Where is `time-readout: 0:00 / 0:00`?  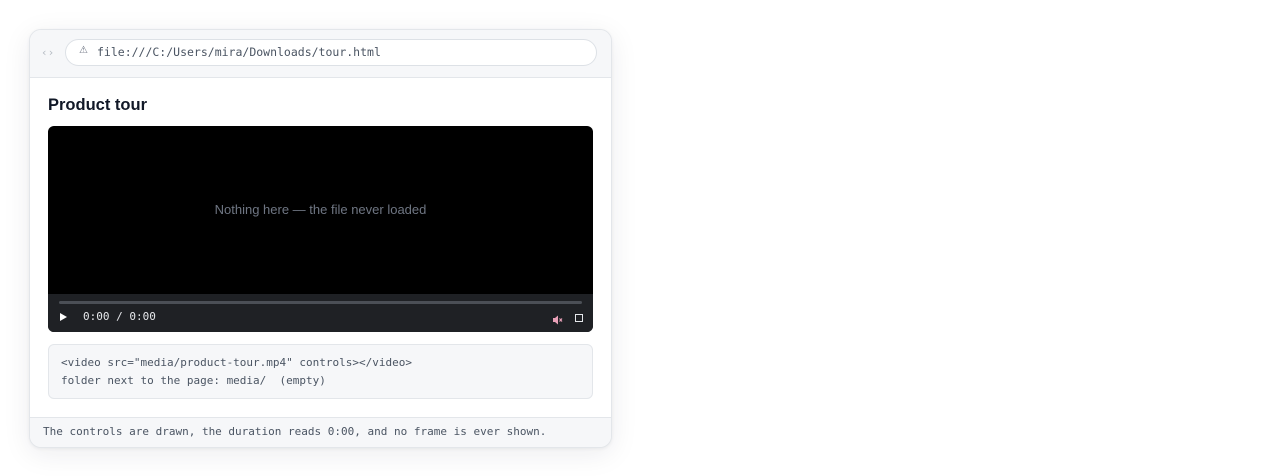
time-readout: 0:00 / 0:00 is located at coordinates (119, 316).